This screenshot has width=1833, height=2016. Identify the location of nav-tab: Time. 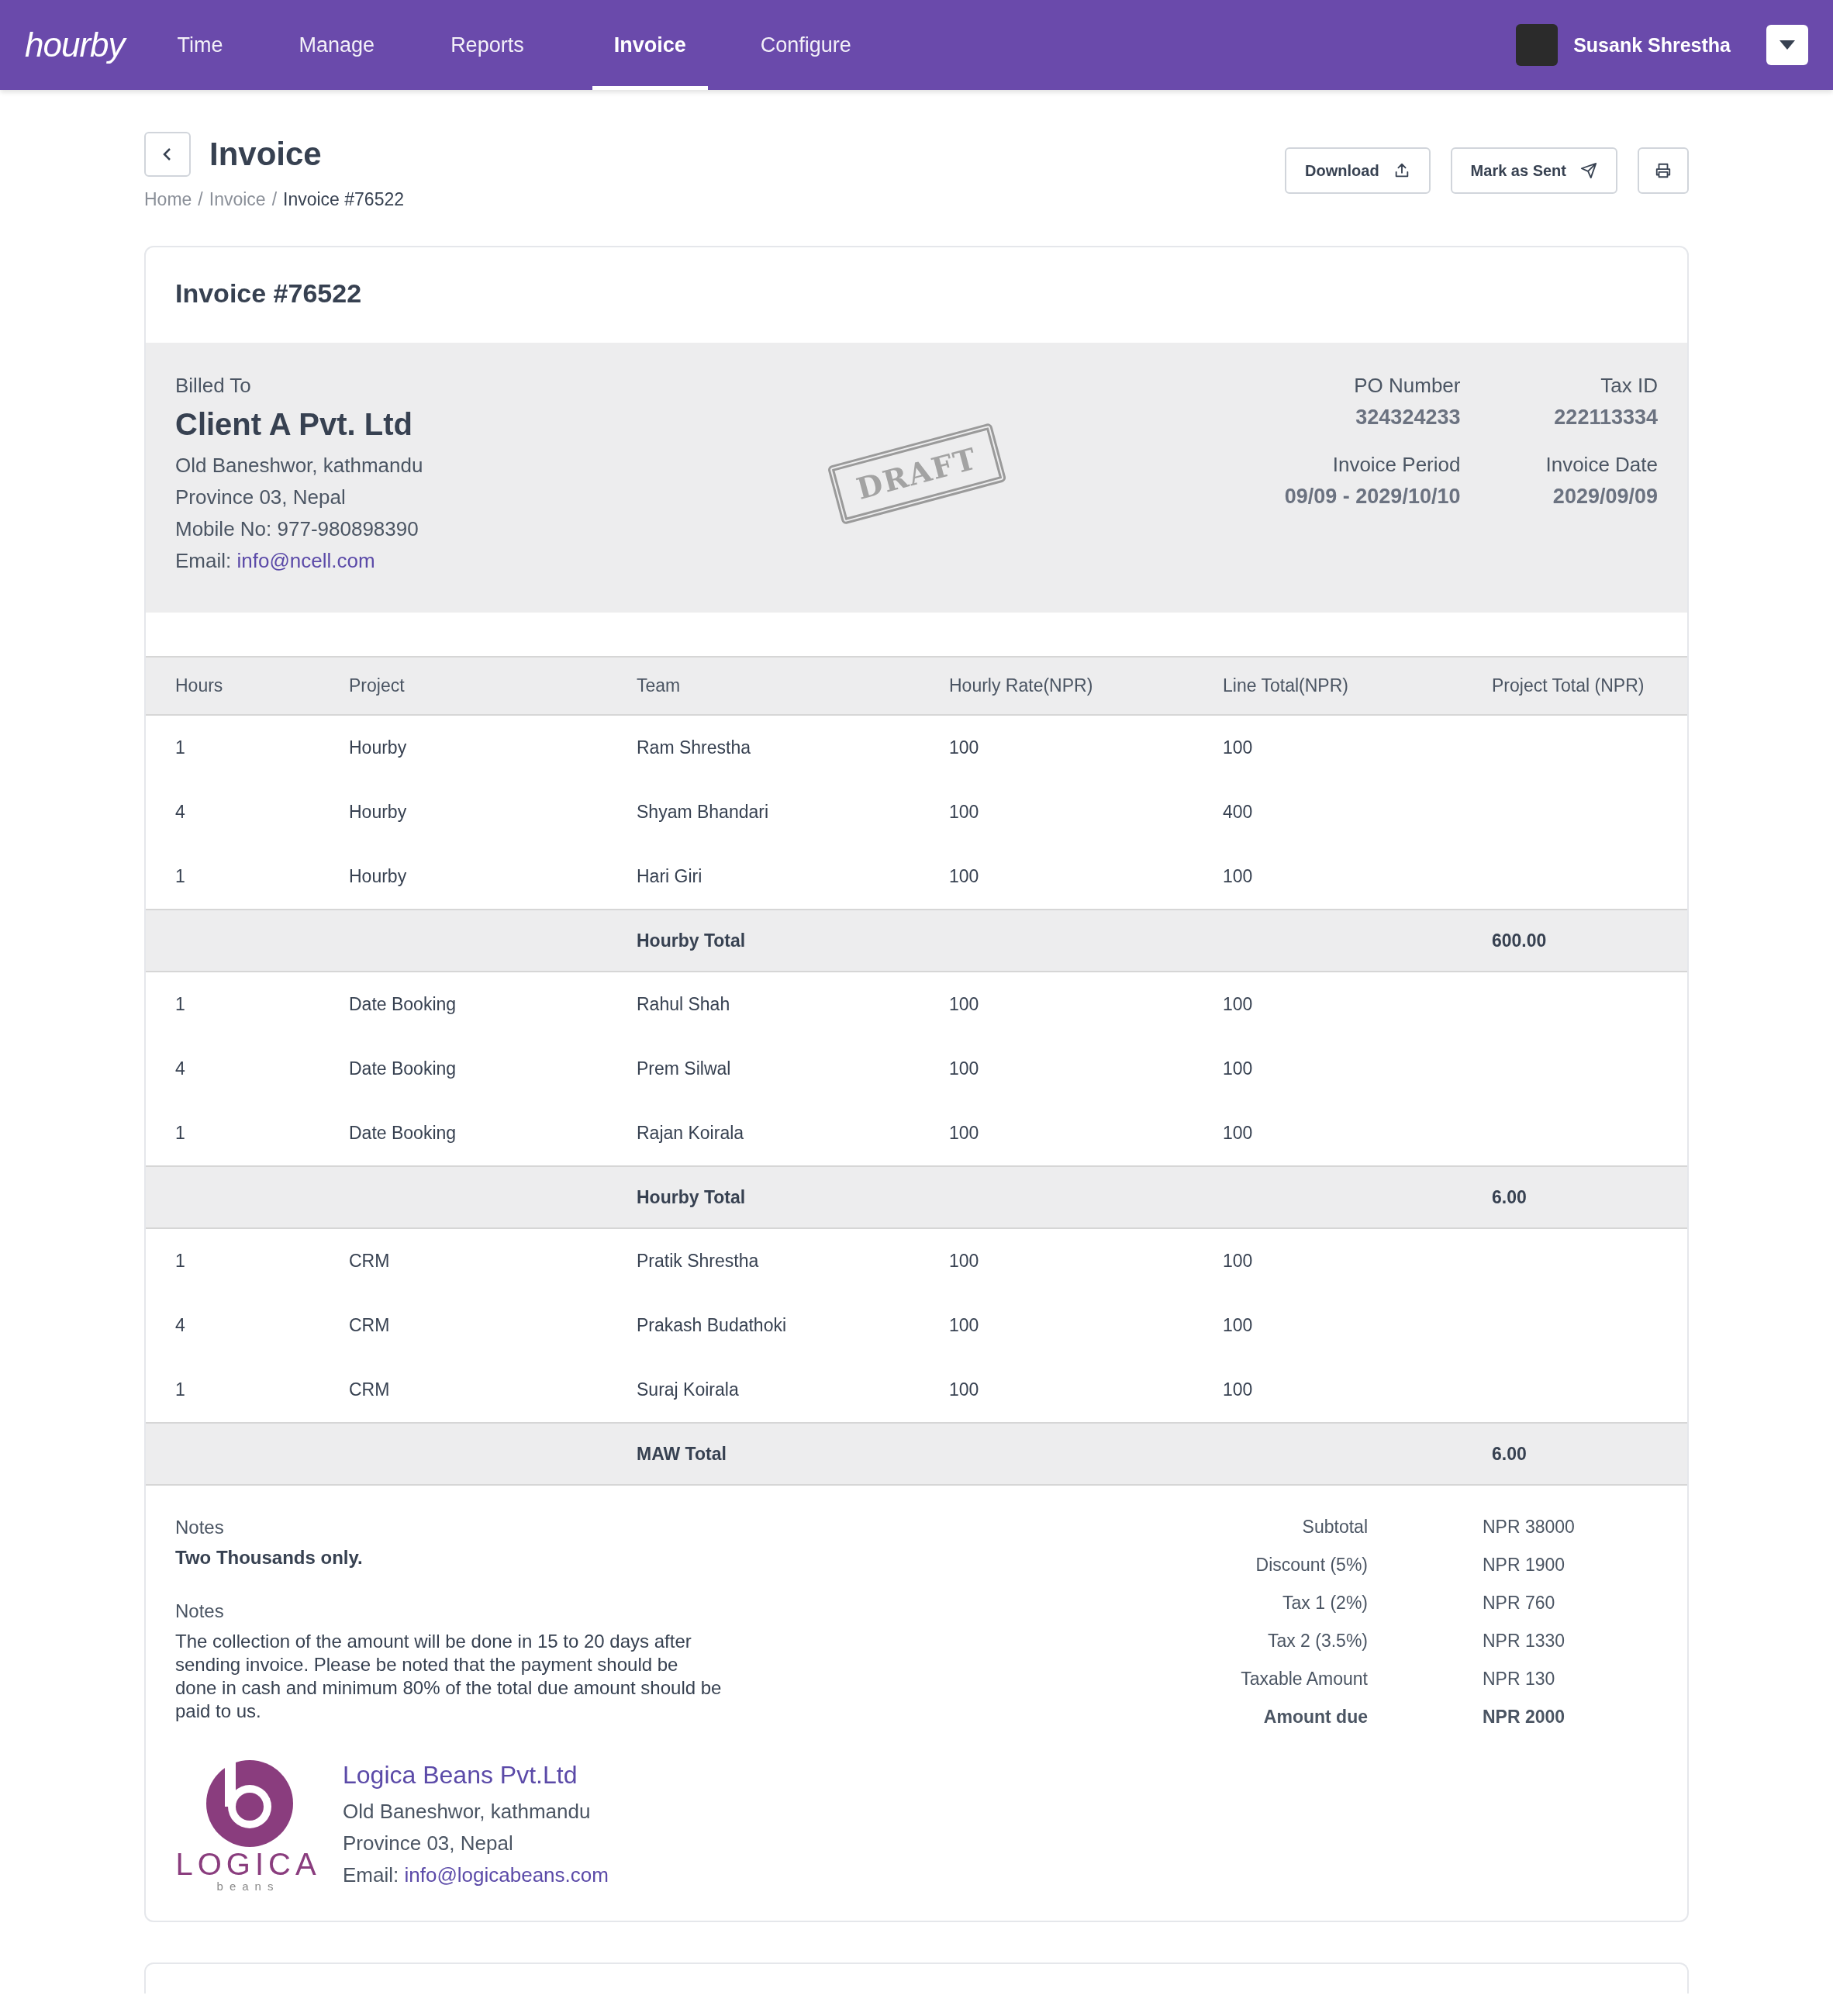
(200, 45).